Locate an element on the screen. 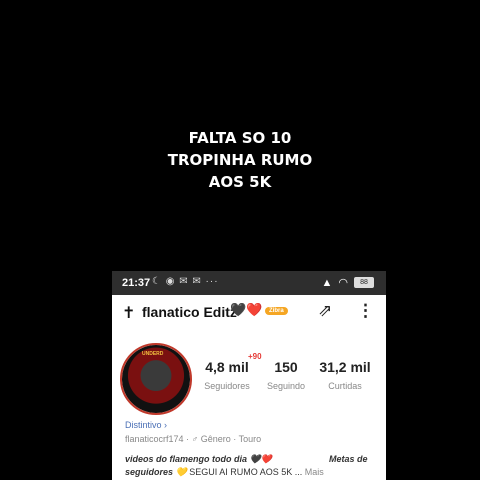 This screenshot has height=480, width=480. status-time: 21:37 is located at coordinates (136, 283).